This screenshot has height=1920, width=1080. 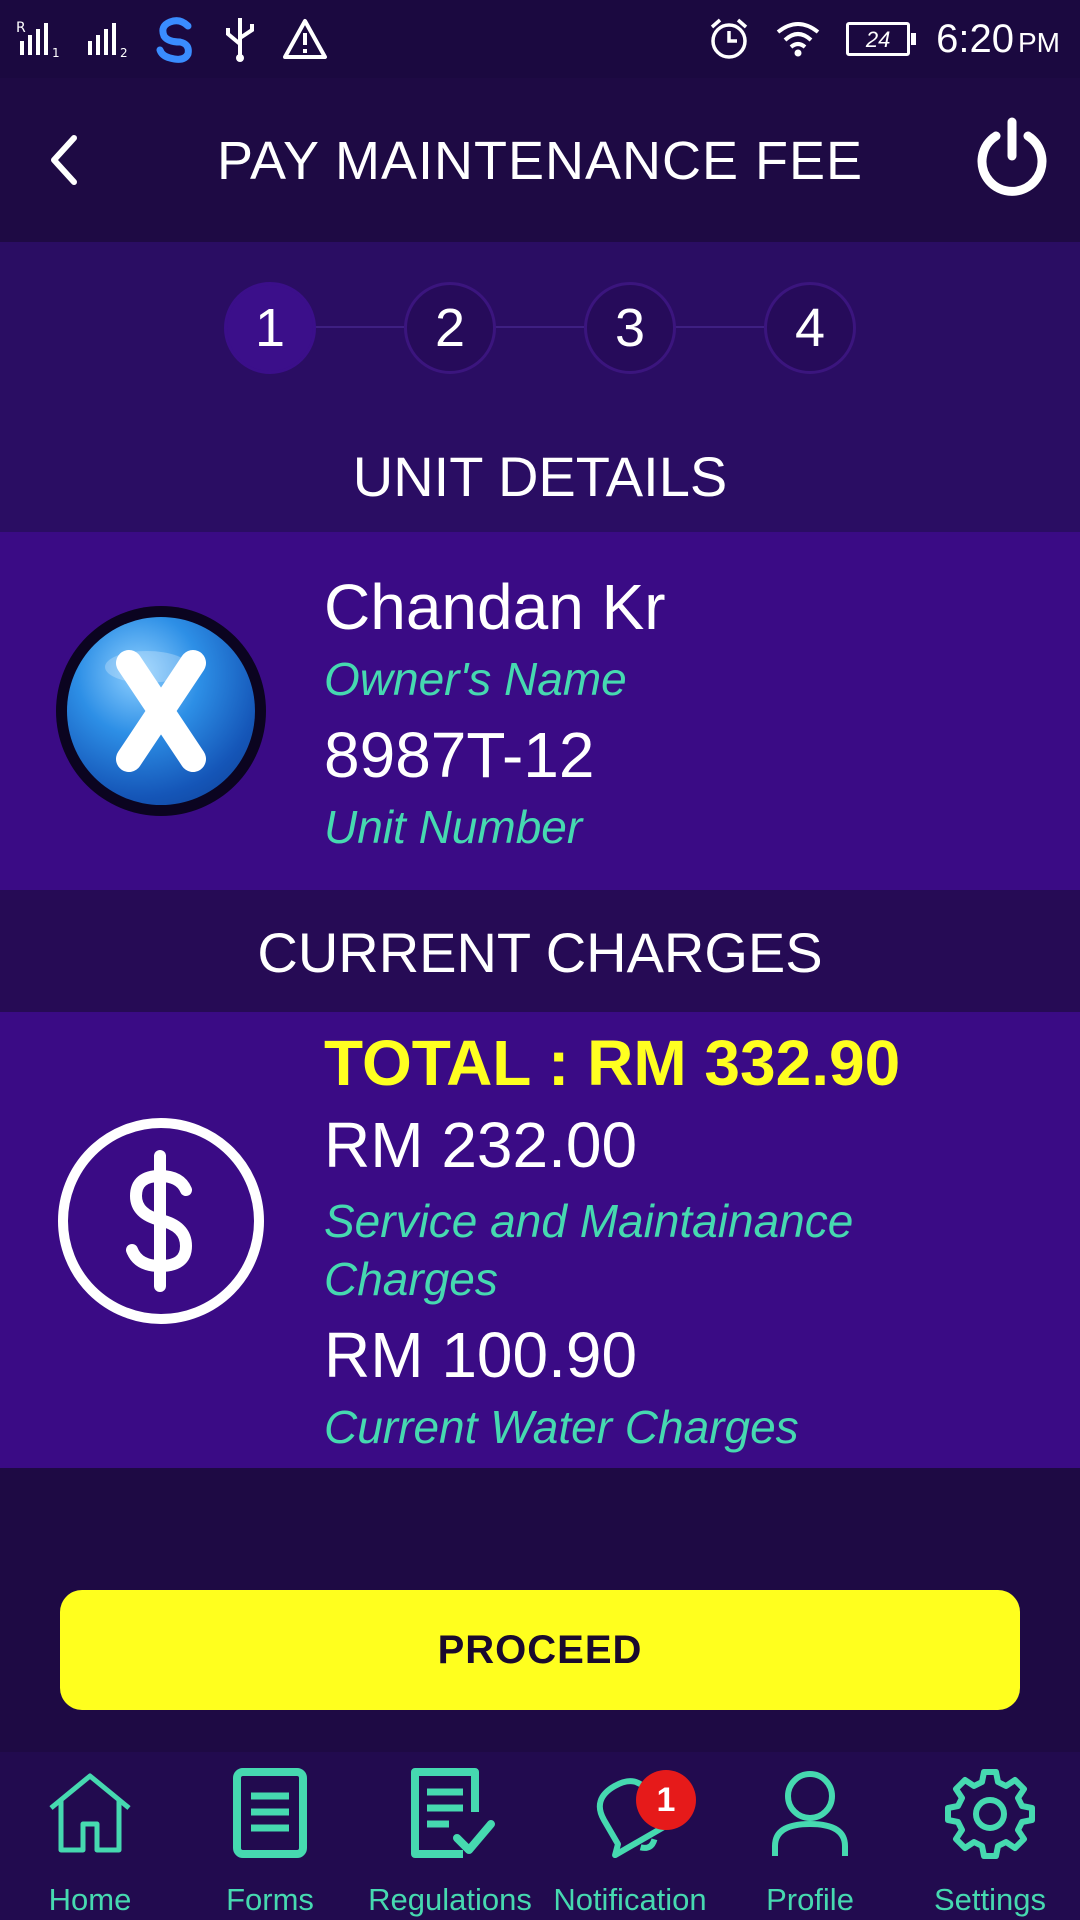 What do you see at coordinates (810, 328) in the screenshot?
I see `step-4: 4` at bounding box center [810, 328].